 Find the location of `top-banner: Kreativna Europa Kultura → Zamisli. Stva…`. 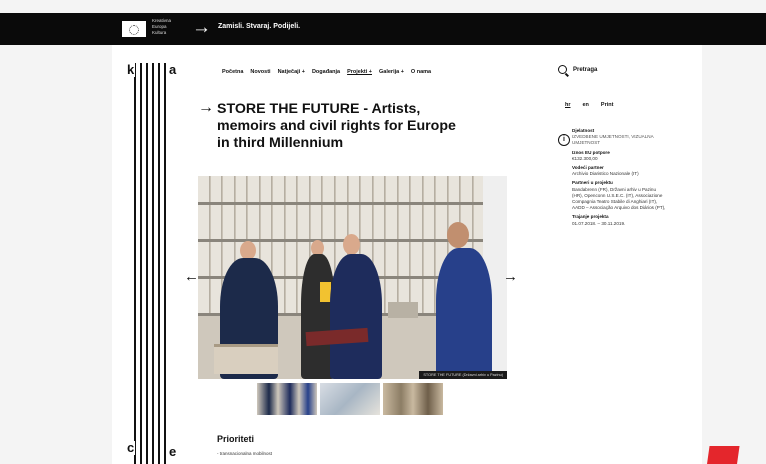

top-banner: Kreativna Europa Kultura → Zamisli. Stva… is located at coordinates (383, 29).